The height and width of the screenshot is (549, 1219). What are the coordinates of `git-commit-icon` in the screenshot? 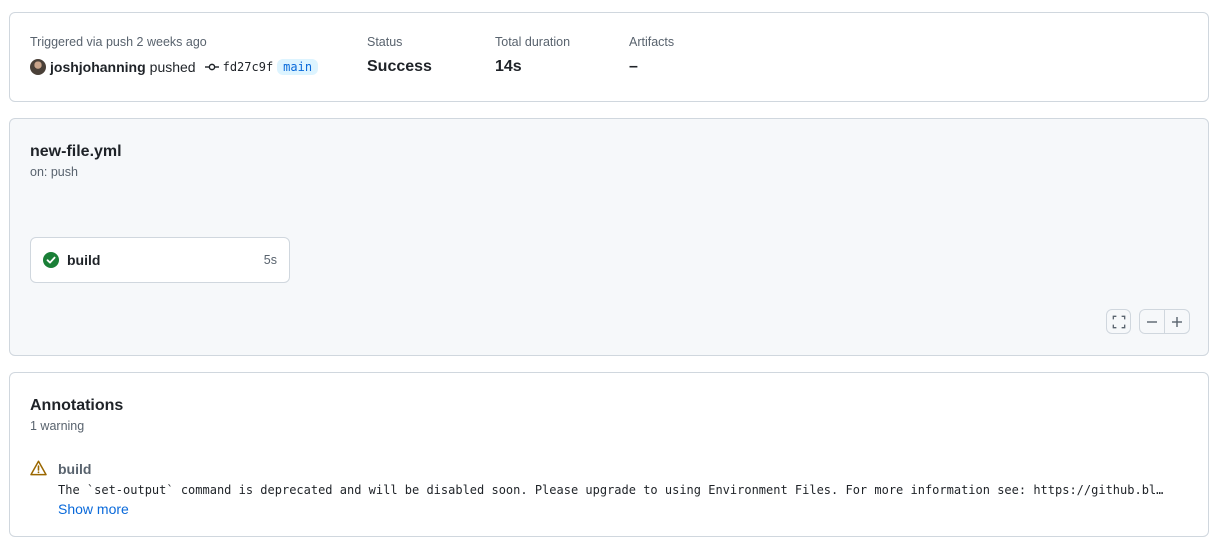 It's located at (211, 67).